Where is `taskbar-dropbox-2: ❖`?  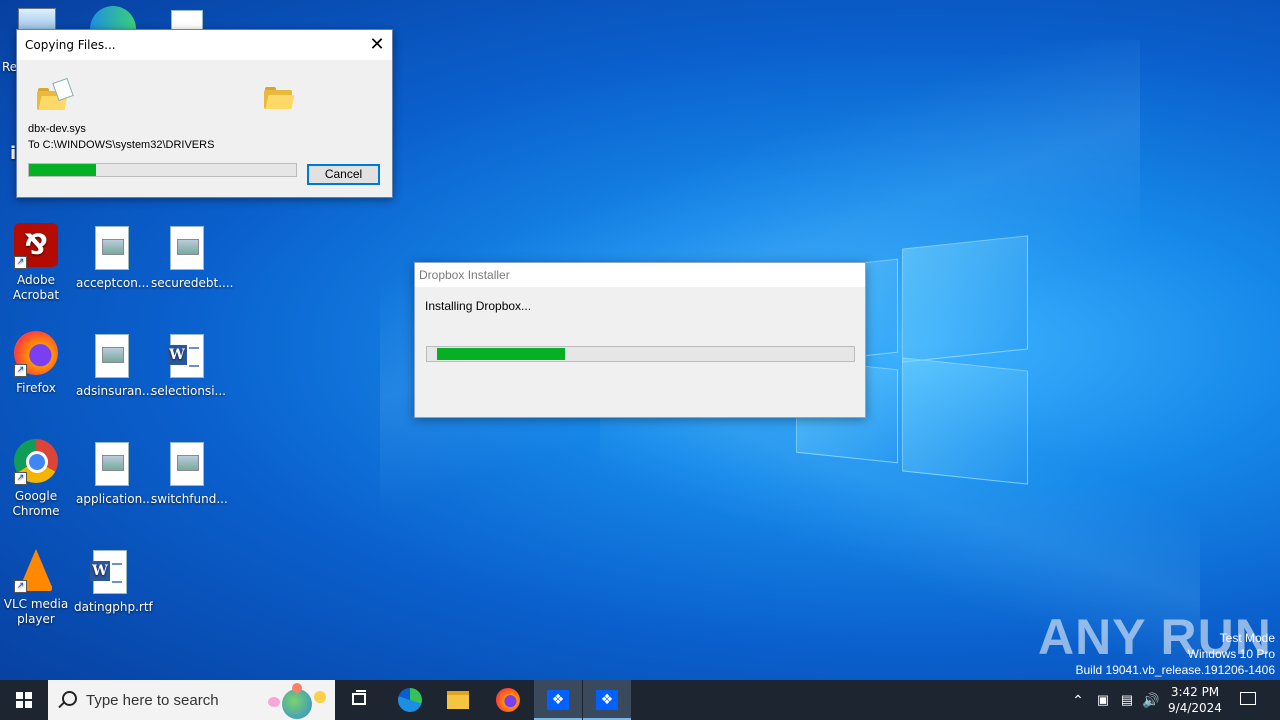
taskbar-dropbox-2: ❖ is located at coordinates (607, 700).